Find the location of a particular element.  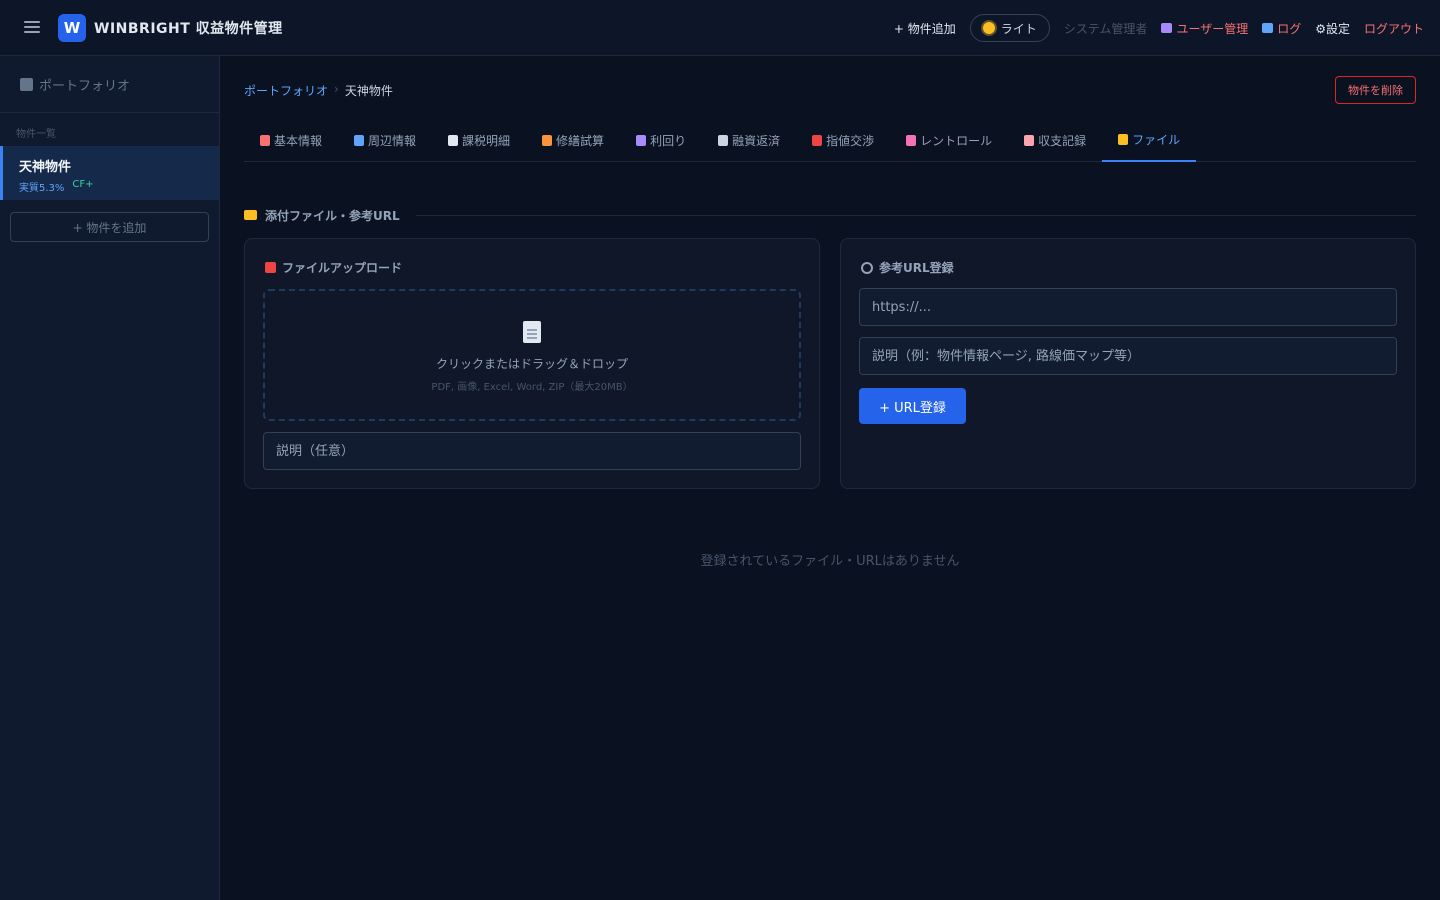

user-management-label: ユーザー管理 is located at coordinates (1212, 28).